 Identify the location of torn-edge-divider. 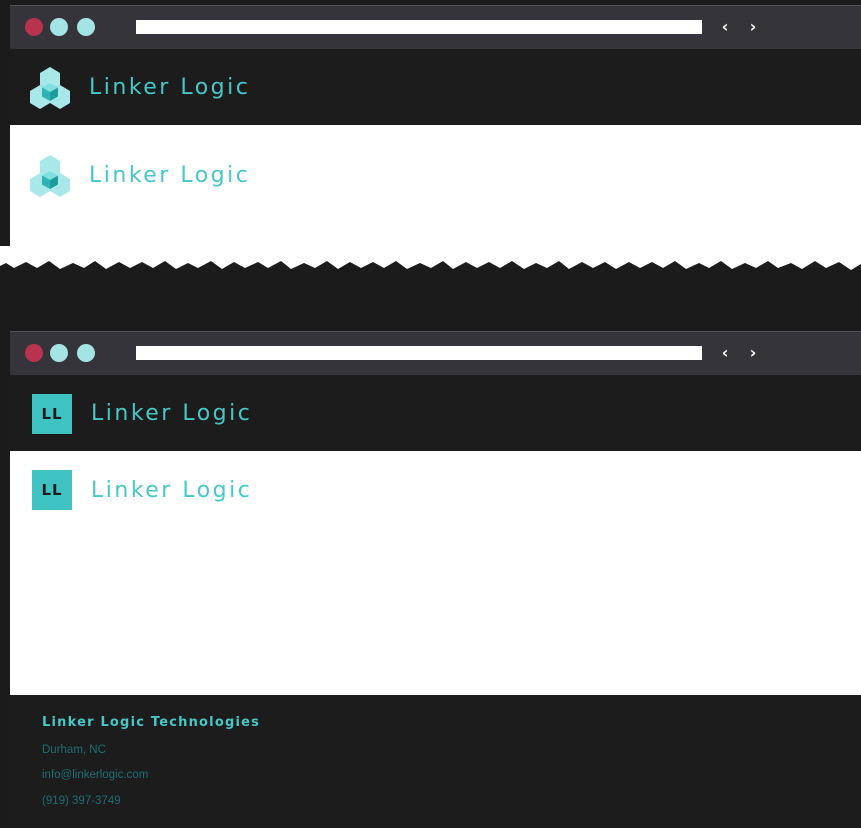
(430, 258).